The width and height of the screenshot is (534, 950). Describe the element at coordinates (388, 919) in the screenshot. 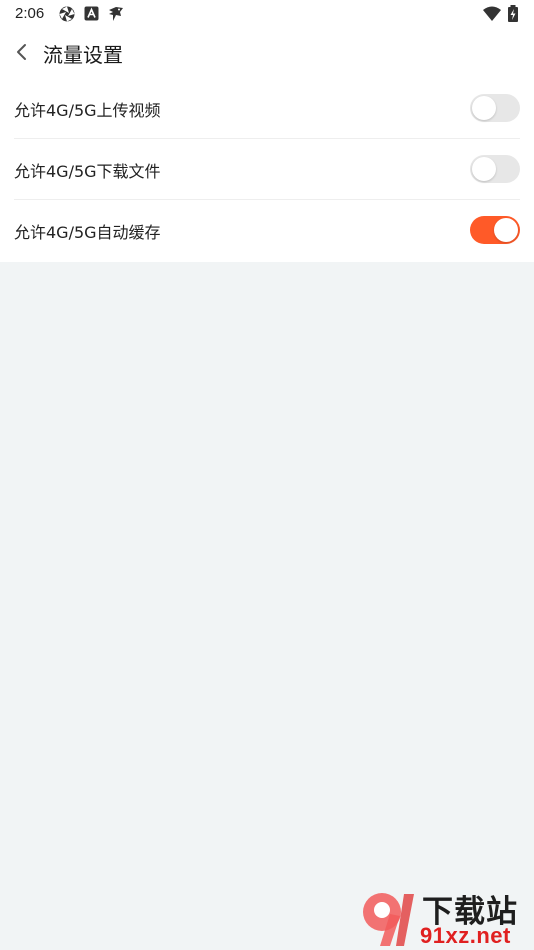

I see `watermark-logo` at that location.